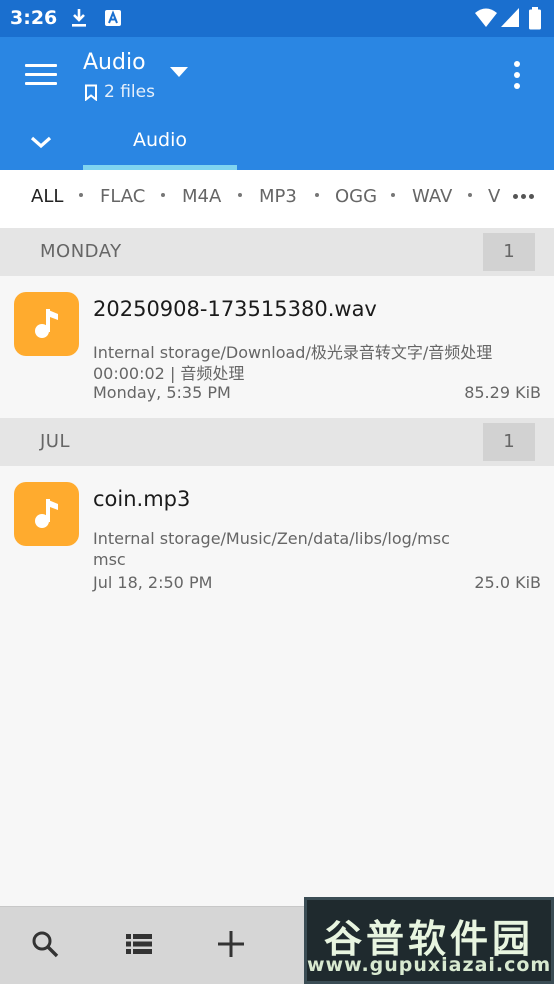 This screenshot has height=984, width=554. I want to click on file-size: 25.0 KiB, so click(507, 582).